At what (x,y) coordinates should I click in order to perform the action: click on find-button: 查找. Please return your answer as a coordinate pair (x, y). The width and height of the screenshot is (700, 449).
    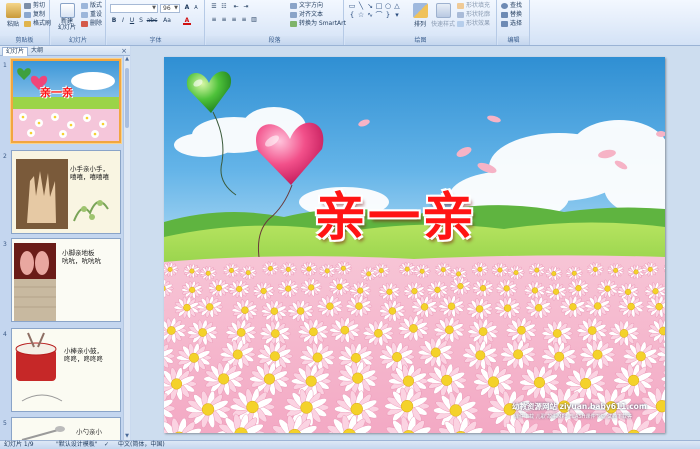
    Looking at the image, I should click on (511, 6).